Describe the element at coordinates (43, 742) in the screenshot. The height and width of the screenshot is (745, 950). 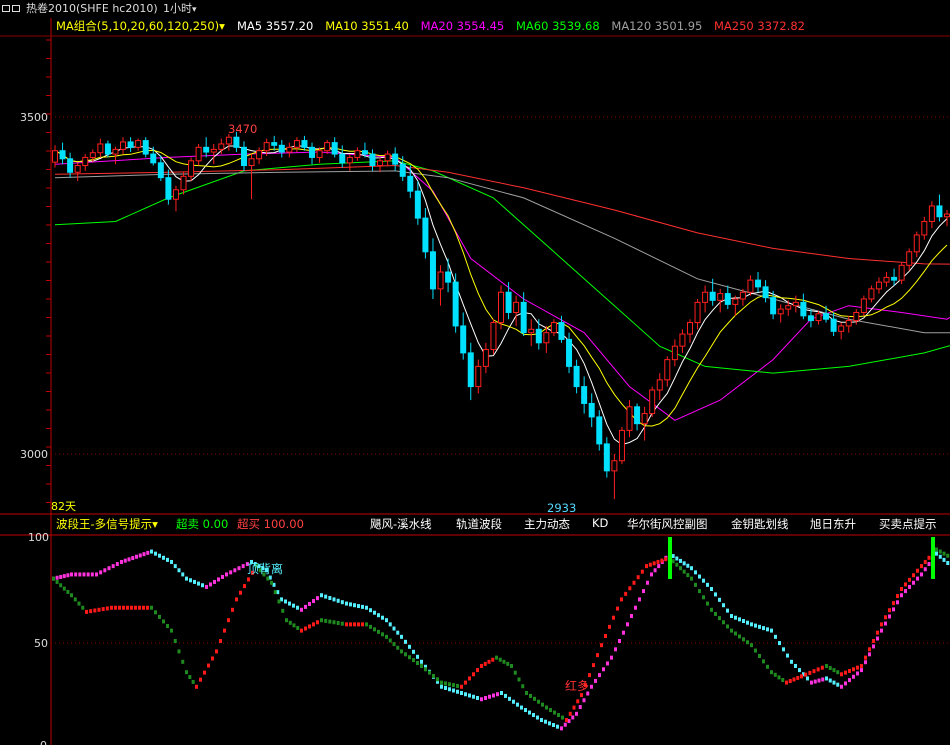
I see `indicator-label-0: 0` at that location.